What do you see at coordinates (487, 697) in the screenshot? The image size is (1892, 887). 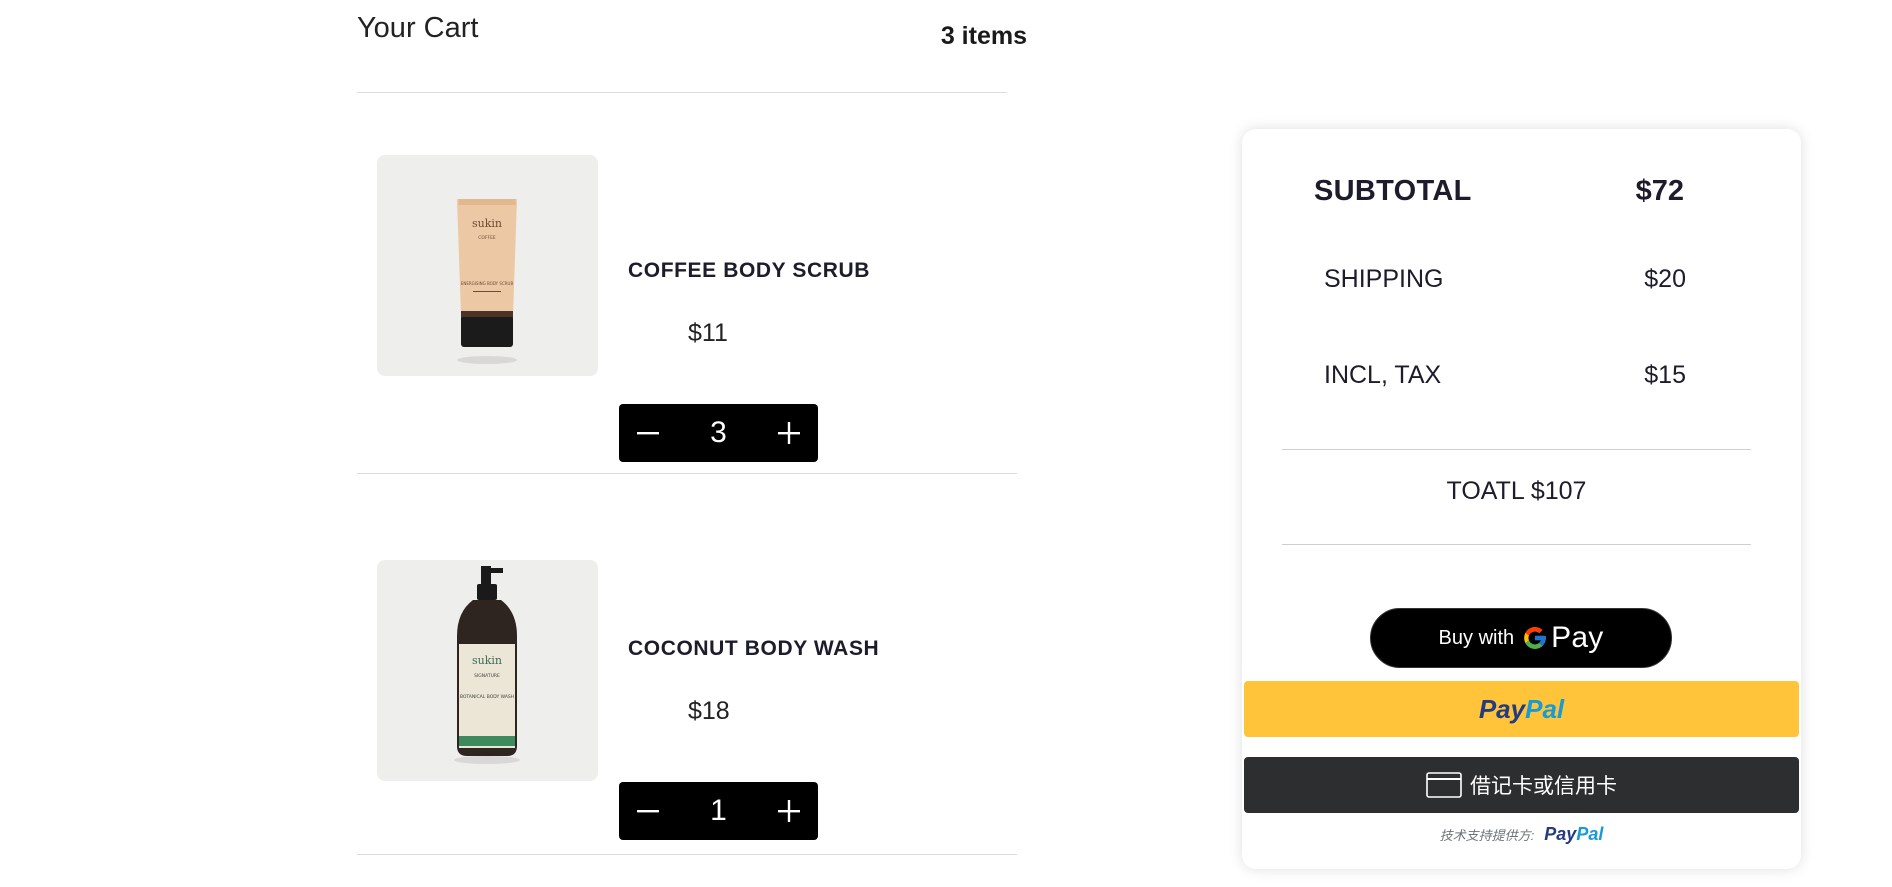 I see `bottle-desc-text: BOTANICAL BODY WASH` at bounding box center [487, 697].